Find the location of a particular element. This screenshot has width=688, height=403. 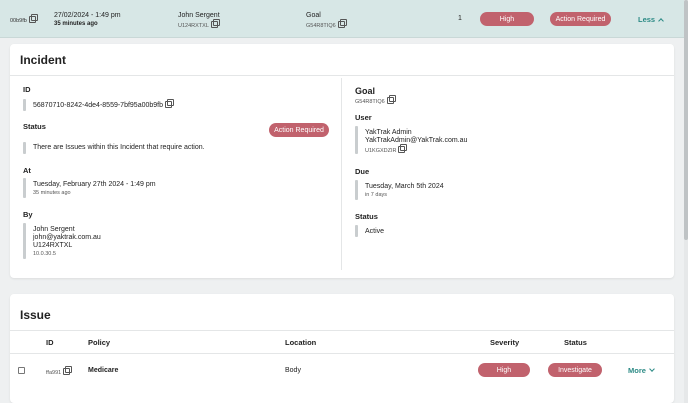

summary-datetime: 27/02/2024 - 1:49 pm is located at coordinates (87, 15).